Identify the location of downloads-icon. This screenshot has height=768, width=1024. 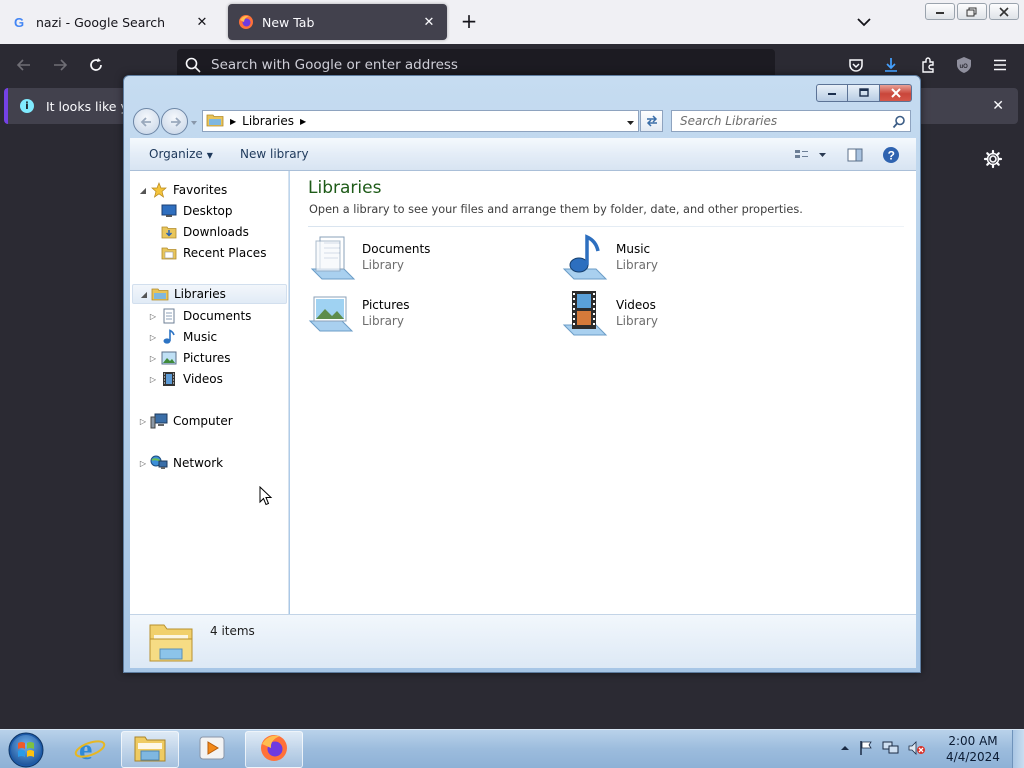
(891, 65).